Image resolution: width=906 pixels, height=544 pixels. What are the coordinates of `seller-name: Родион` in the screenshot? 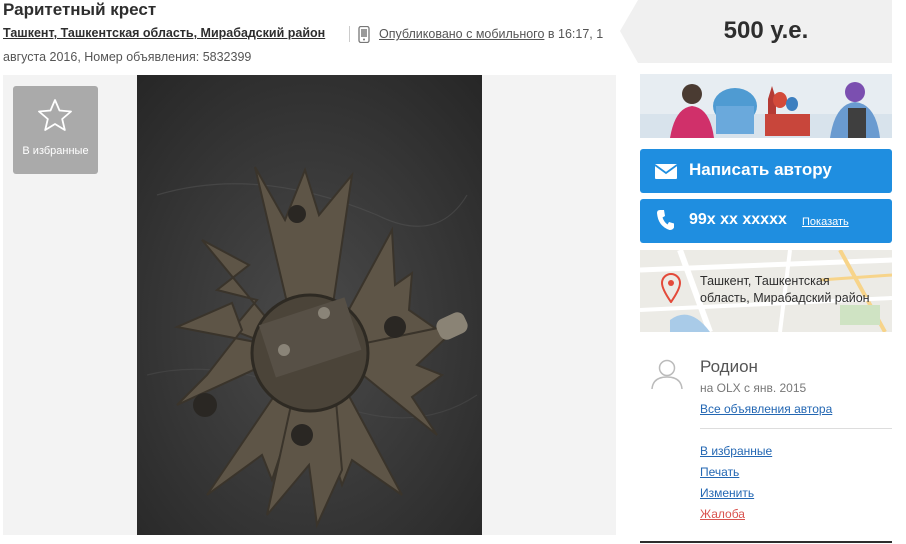 It's located at (729, 366).